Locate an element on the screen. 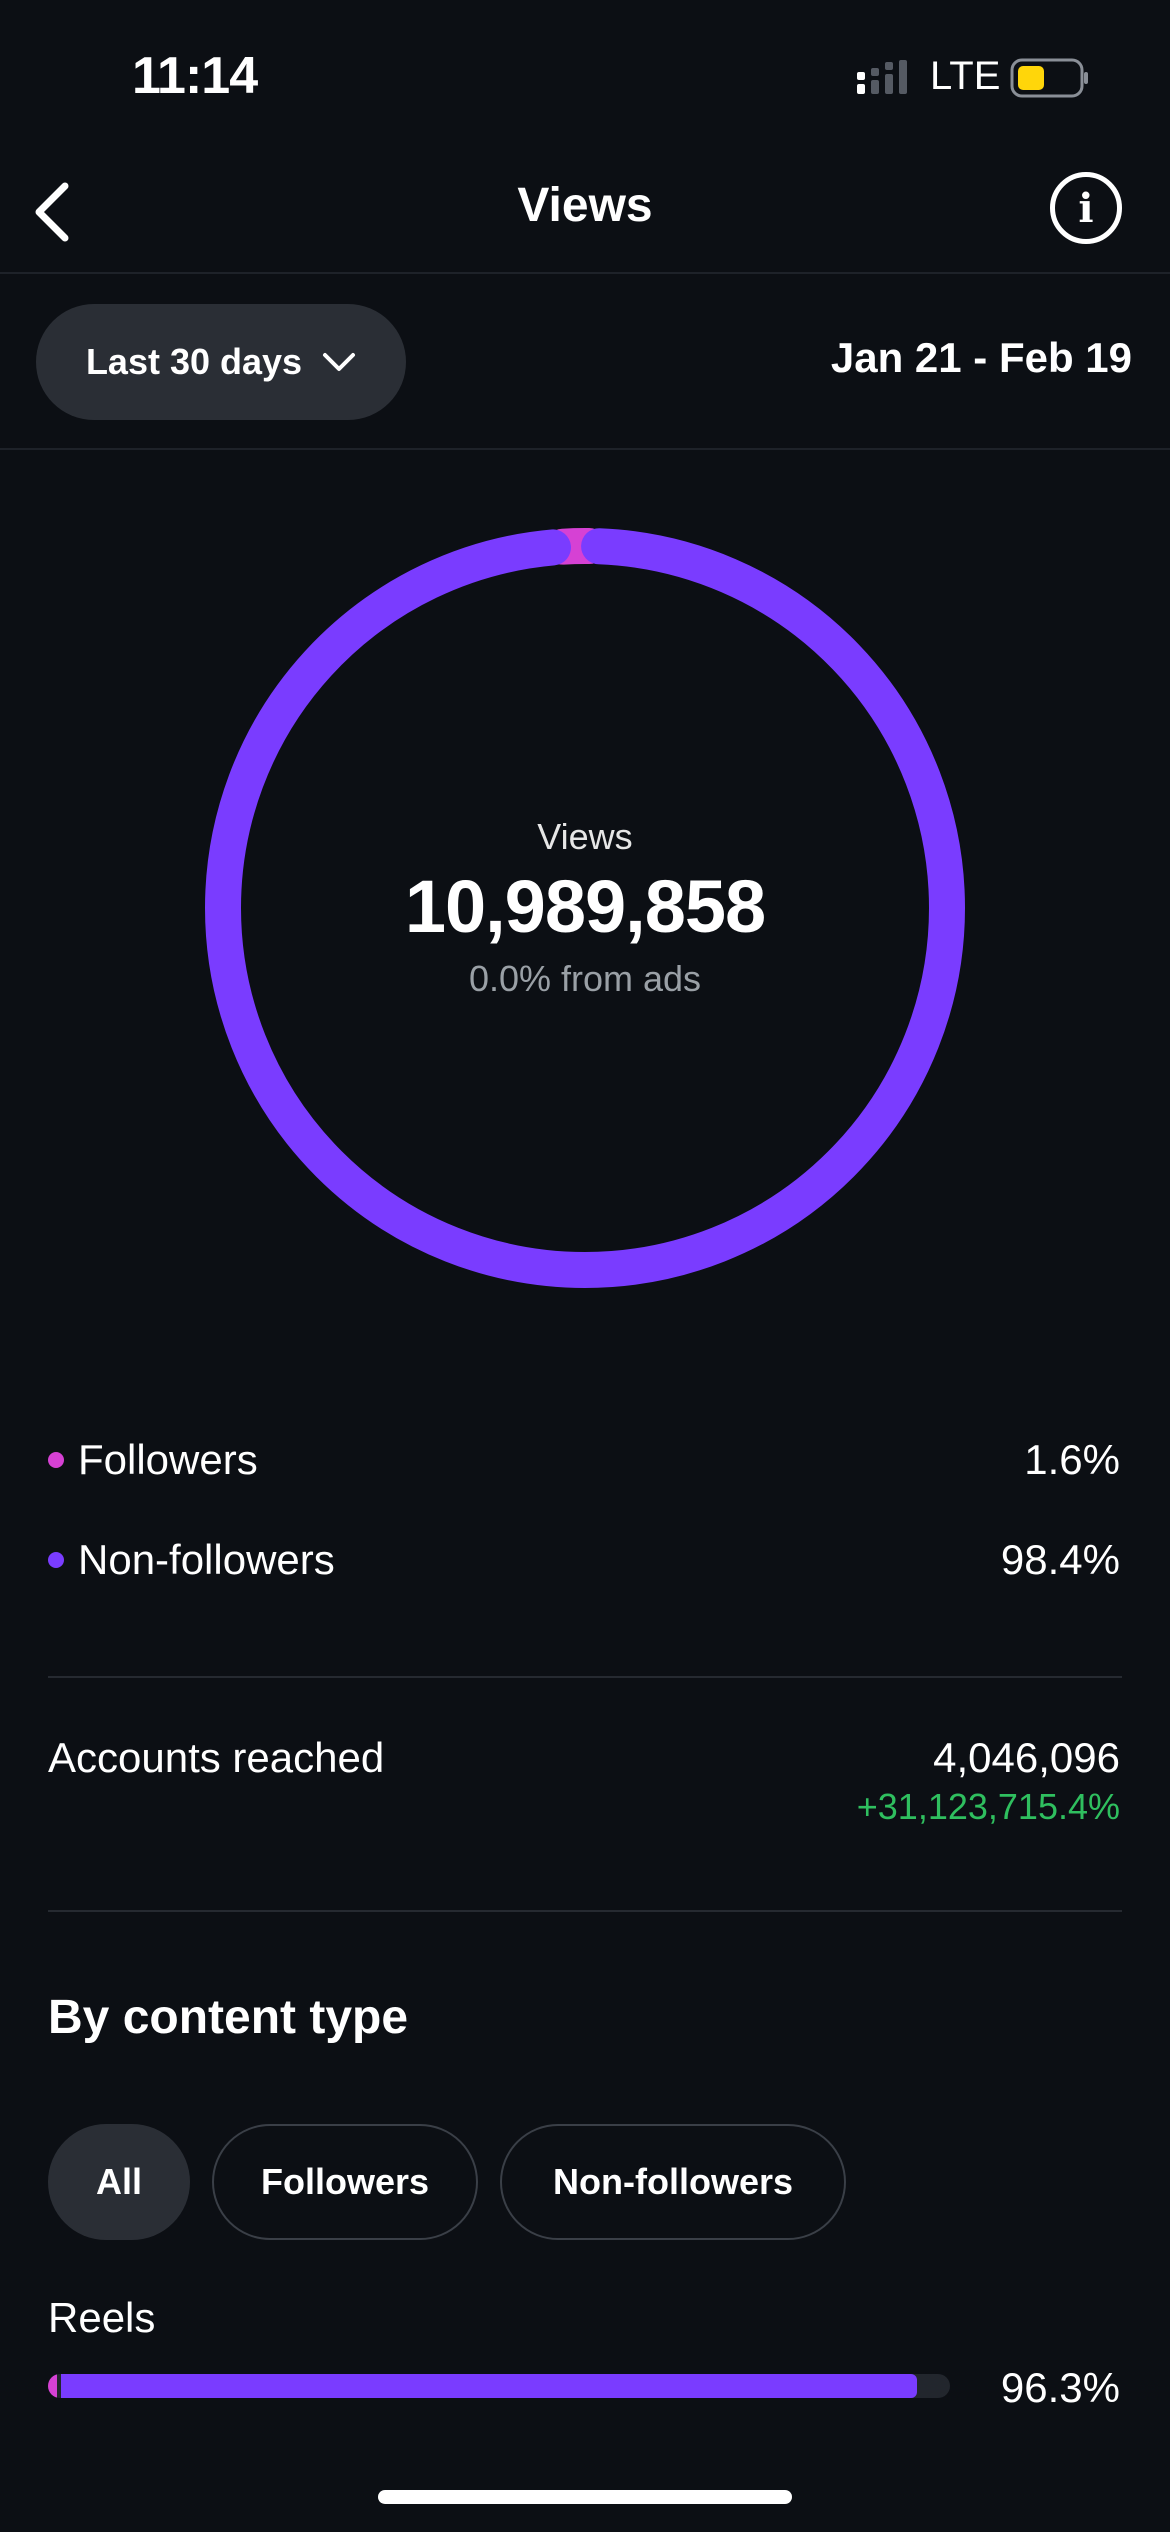  nav-bar: Views i is located at coordinates (585, 212).